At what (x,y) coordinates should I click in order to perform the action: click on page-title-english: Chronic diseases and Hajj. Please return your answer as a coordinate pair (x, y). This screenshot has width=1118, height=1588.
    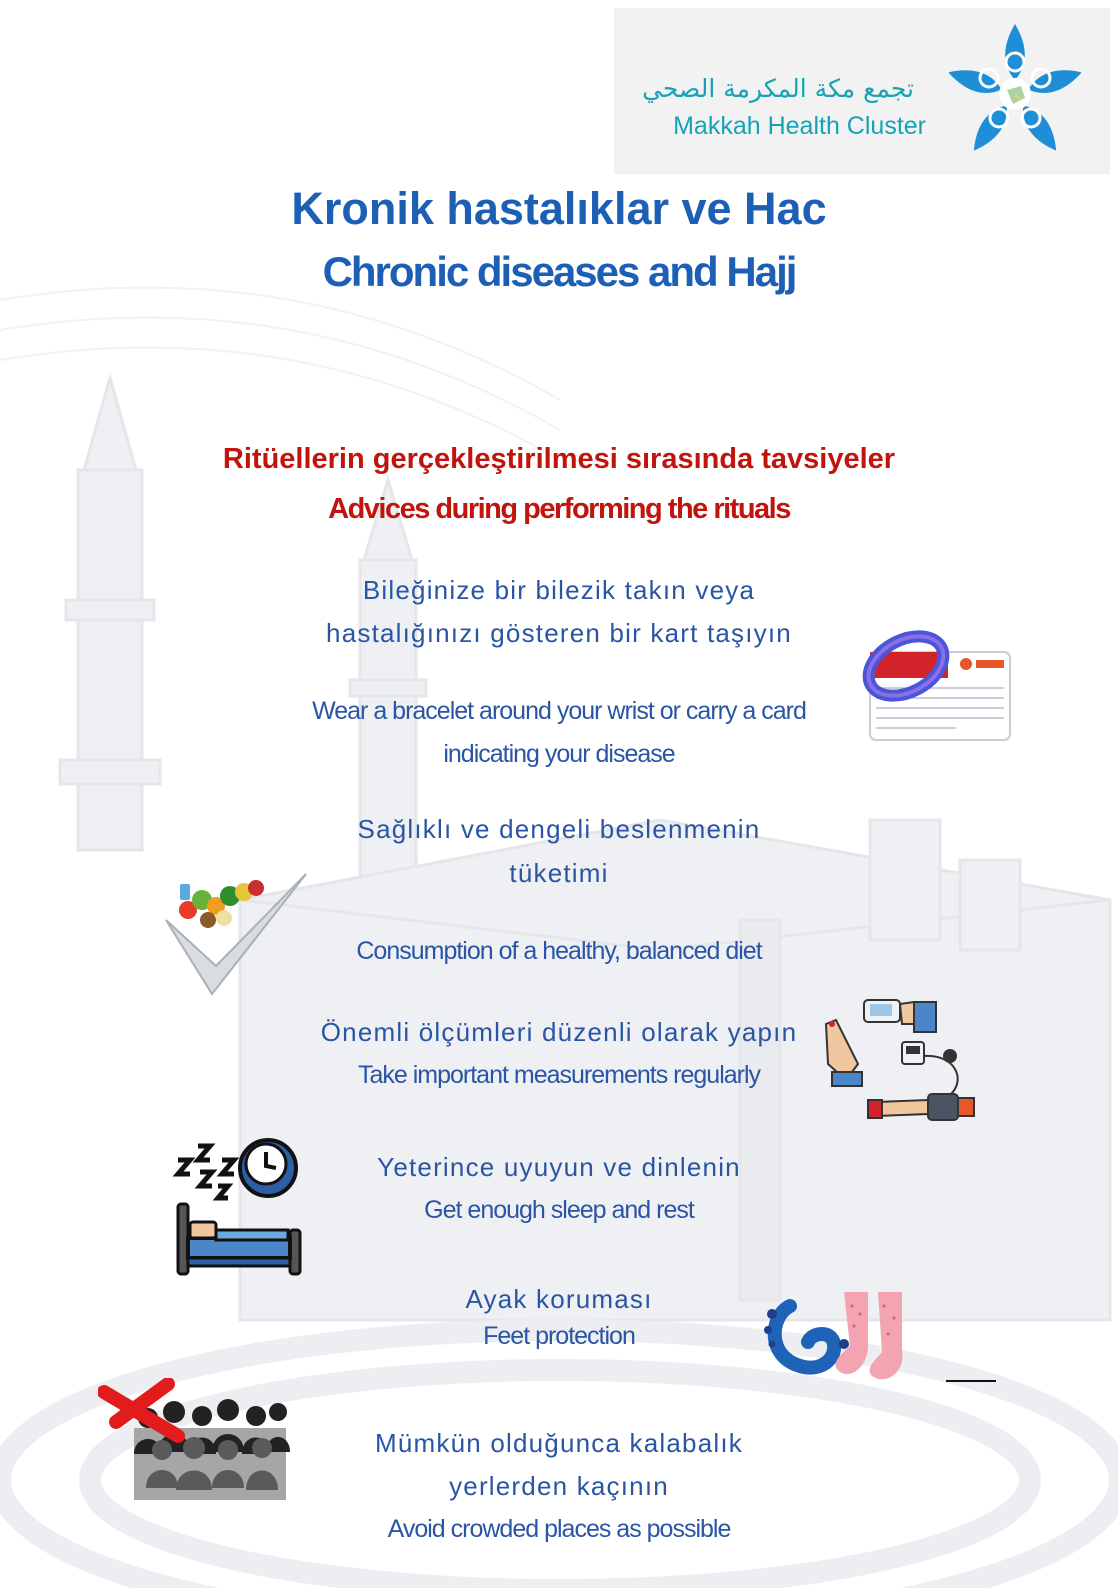
    Looking at the image, I should click on (560, 271).